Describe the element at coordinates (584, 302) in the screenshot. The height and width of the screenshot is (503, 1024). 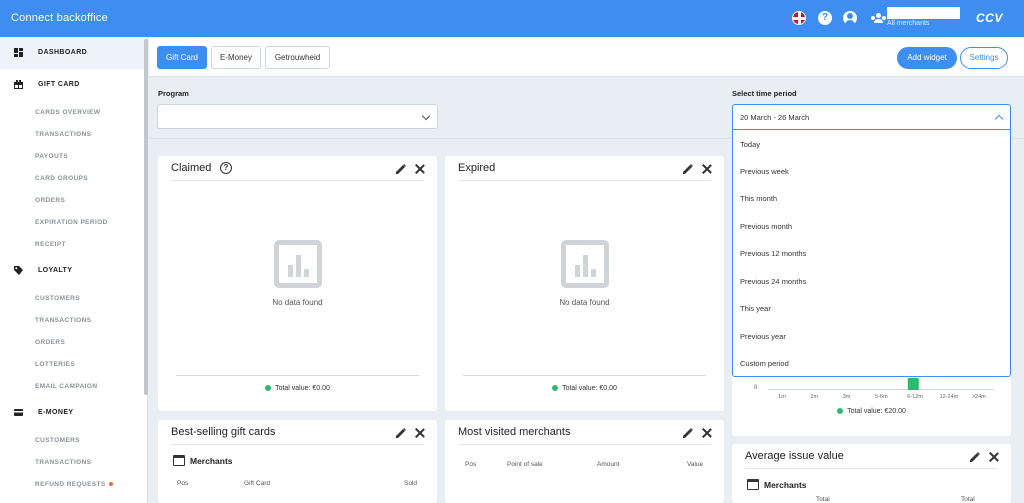
I see `no-data-text: No data found` at that location.